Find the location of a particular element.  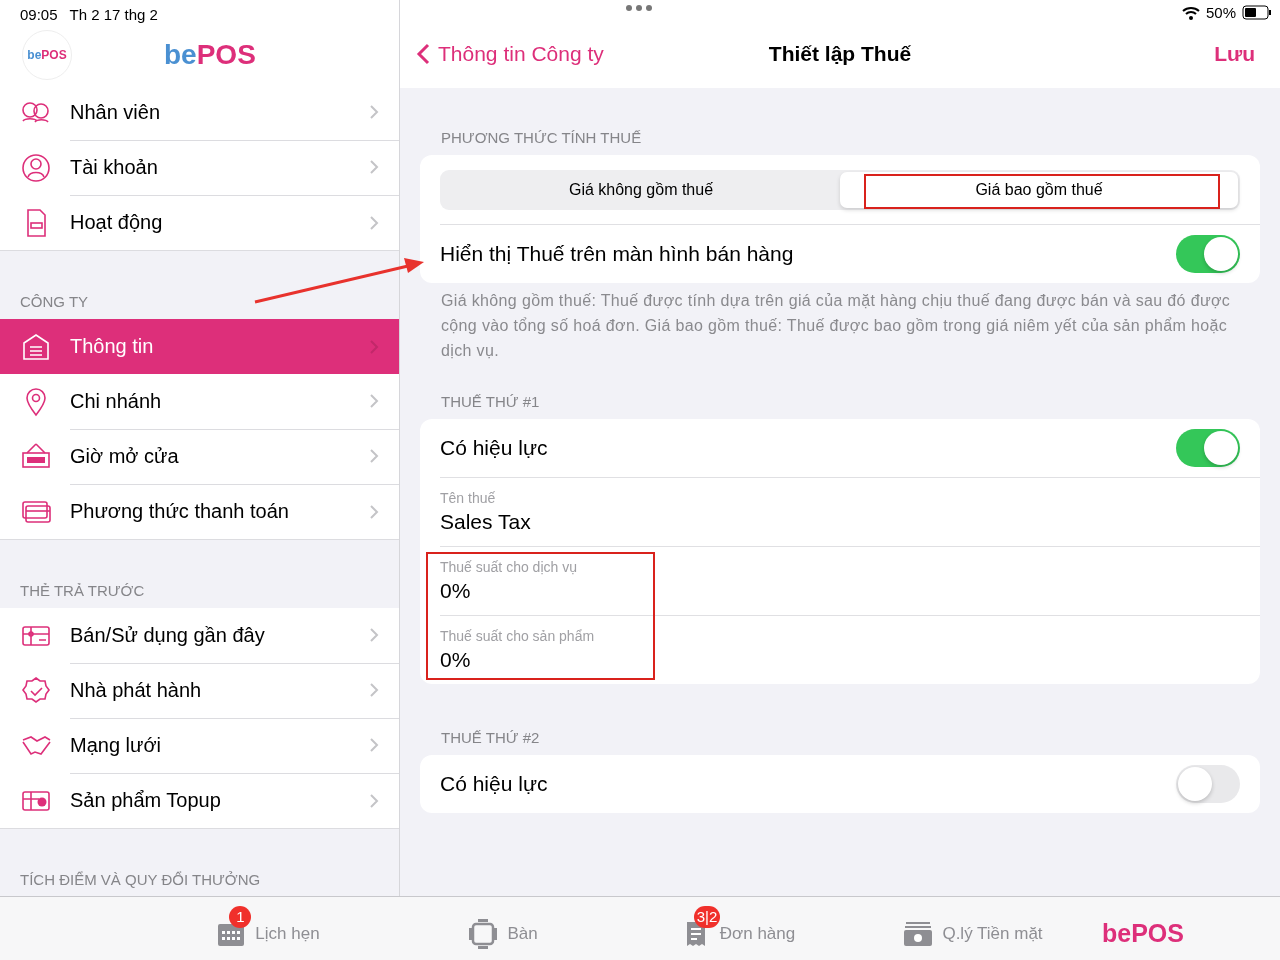

menu-item: Chi nhánh is located at coordinates (199, 401).